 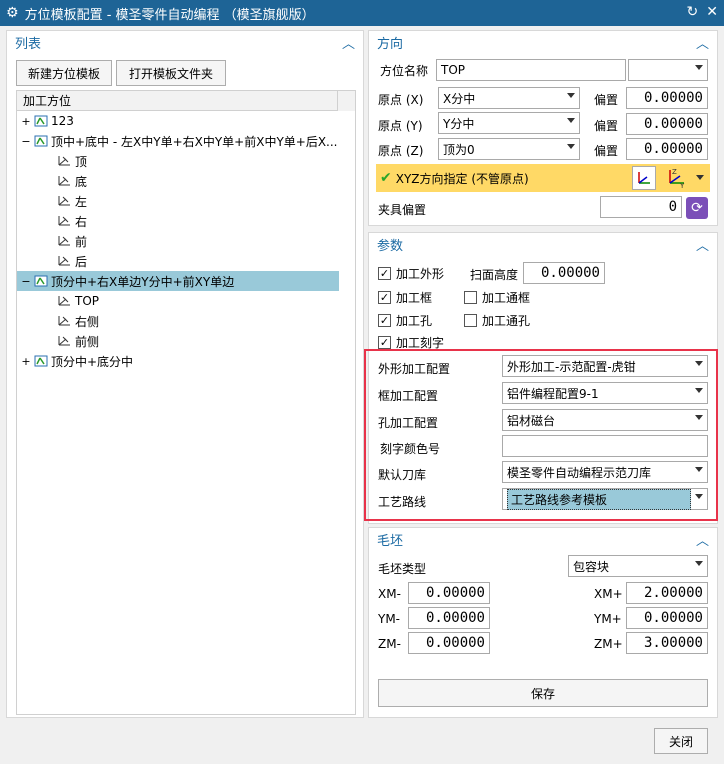 I want to click on tree-node-label: 顶, so click(x=81, y=161).